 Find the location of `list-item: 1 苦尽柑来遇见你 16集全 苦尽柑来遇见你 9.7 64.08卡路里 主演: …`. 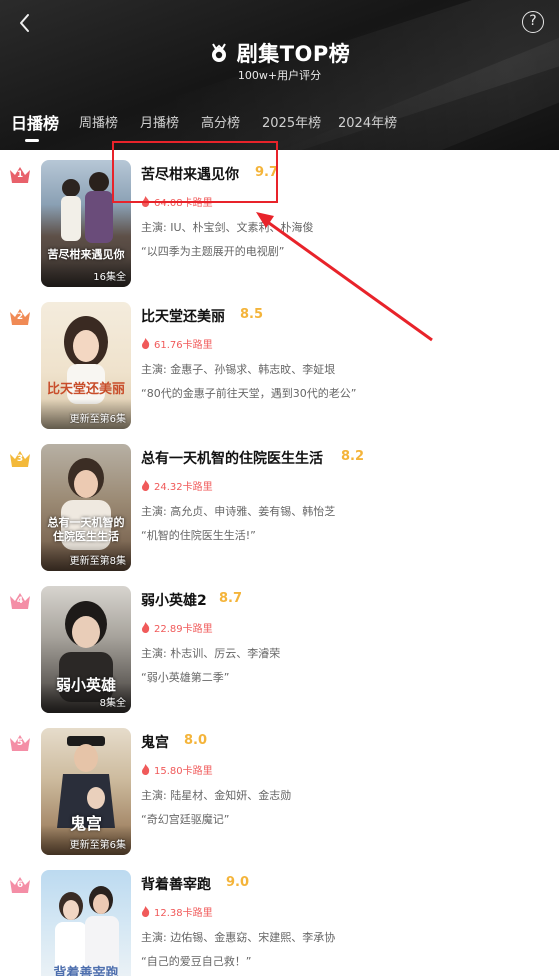

list-item: 1 苦尽柑来遇见你 16集全 苦尽柑来遇见你 9.7 64.08卡路里 主演: … is located at coordinates (279, 221).